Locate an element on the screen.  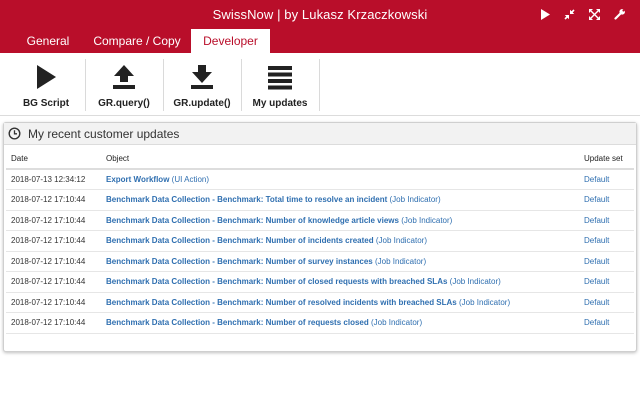
tab-bar: General Compare / Copy Developer is located at coordinates (320, 41).